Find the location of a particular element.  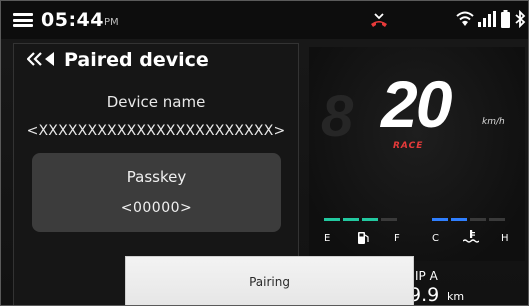

fuel-pump-icon is located at coordinates (363, 238).